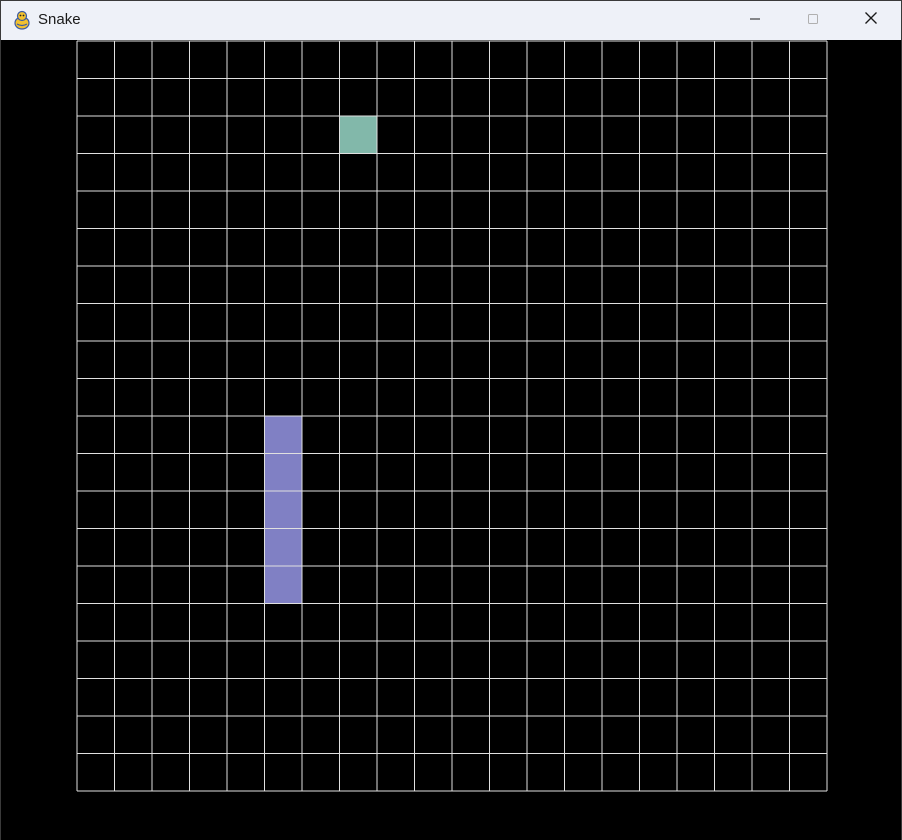 The image size is (902, 840). I want to click on close-button, so click(871, 20).